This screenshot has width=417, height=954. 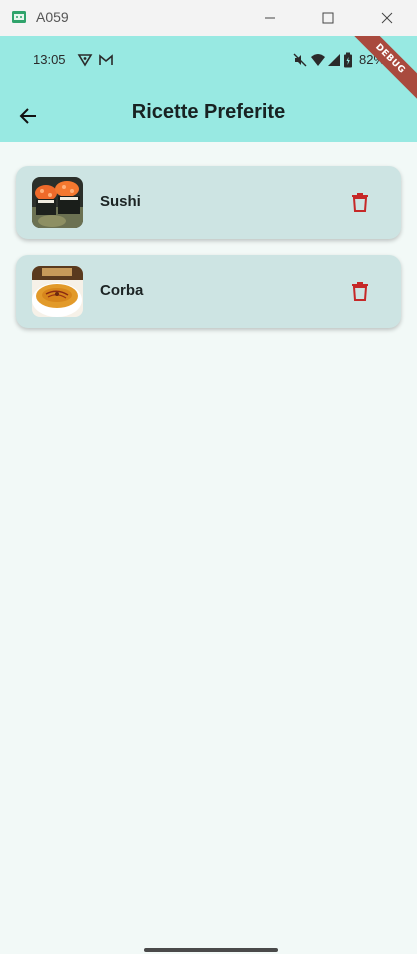 What do you see at coordinates (57, 202) in the screenshot?
I see `sushi-thumbnail` at bounding box center [57, 202].